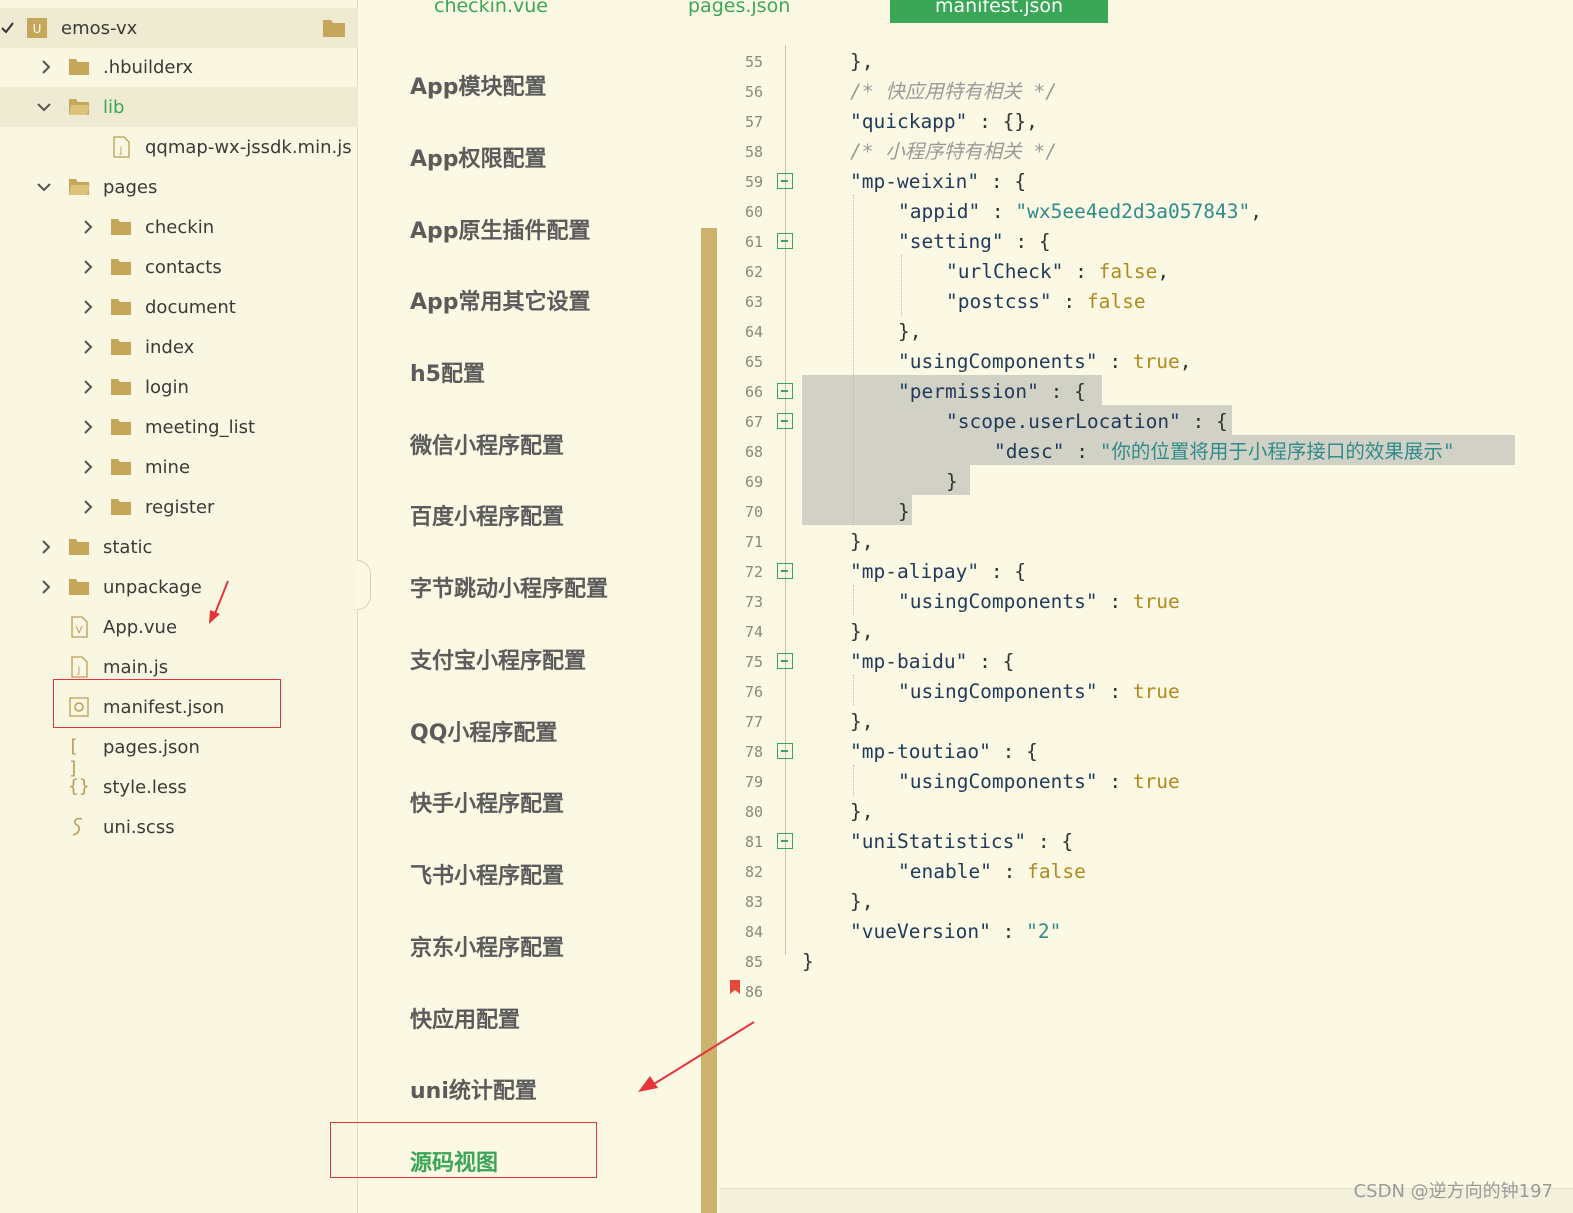  I want to click on tree-item-hbuilderx: .hbuilderx, so click(179, 67).